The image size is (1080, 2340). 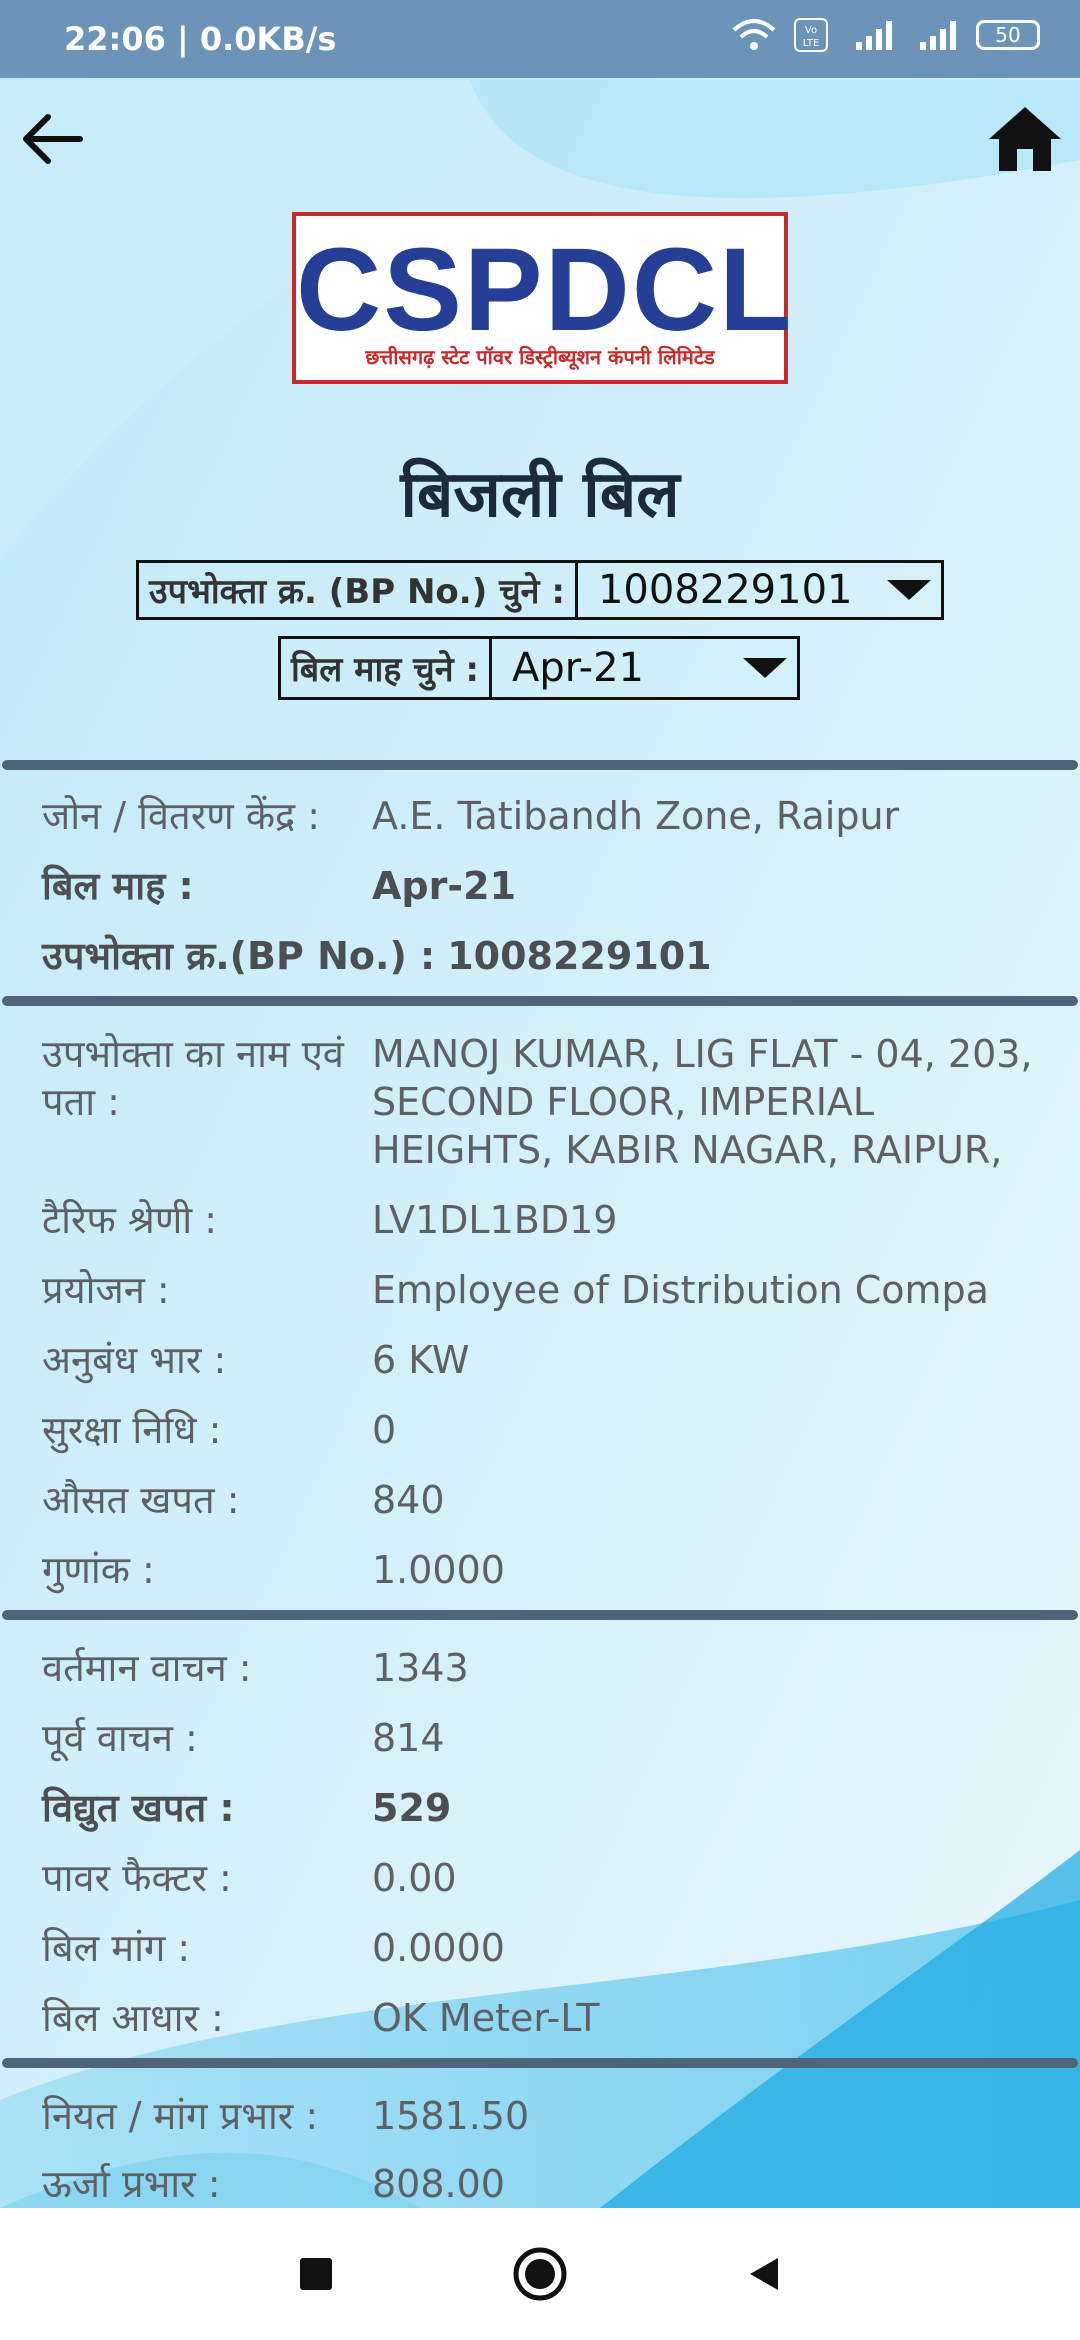 I want to click on detail-row-current-reading: वर्तमान वाचन : 1343, so click(x=547, y=1668).